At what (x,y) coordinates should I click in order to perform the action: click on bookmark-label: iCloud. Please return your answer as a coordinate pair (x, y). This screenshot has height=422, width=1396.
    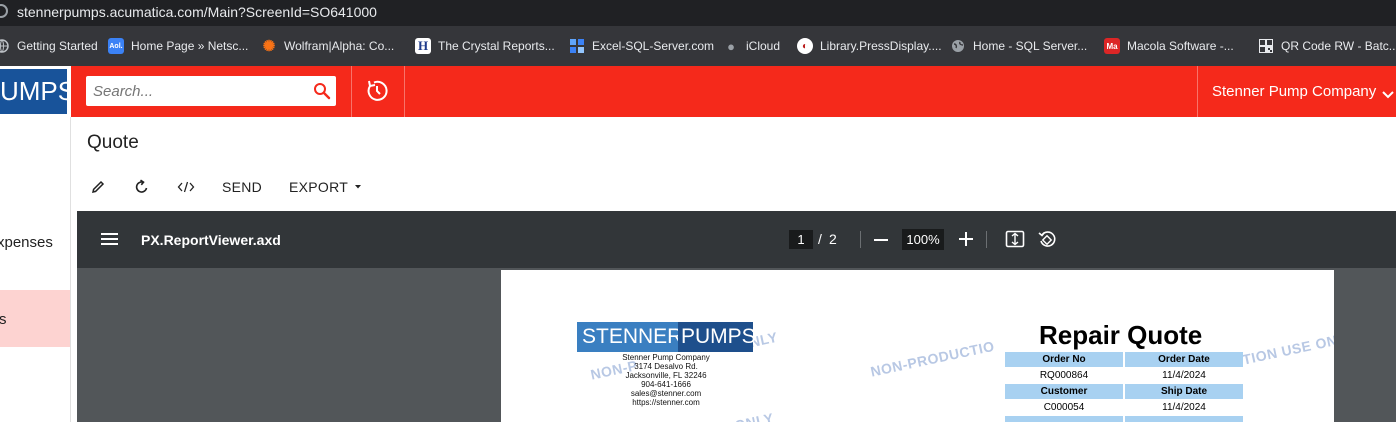
    Looking at the image, I should click on (763, 46).